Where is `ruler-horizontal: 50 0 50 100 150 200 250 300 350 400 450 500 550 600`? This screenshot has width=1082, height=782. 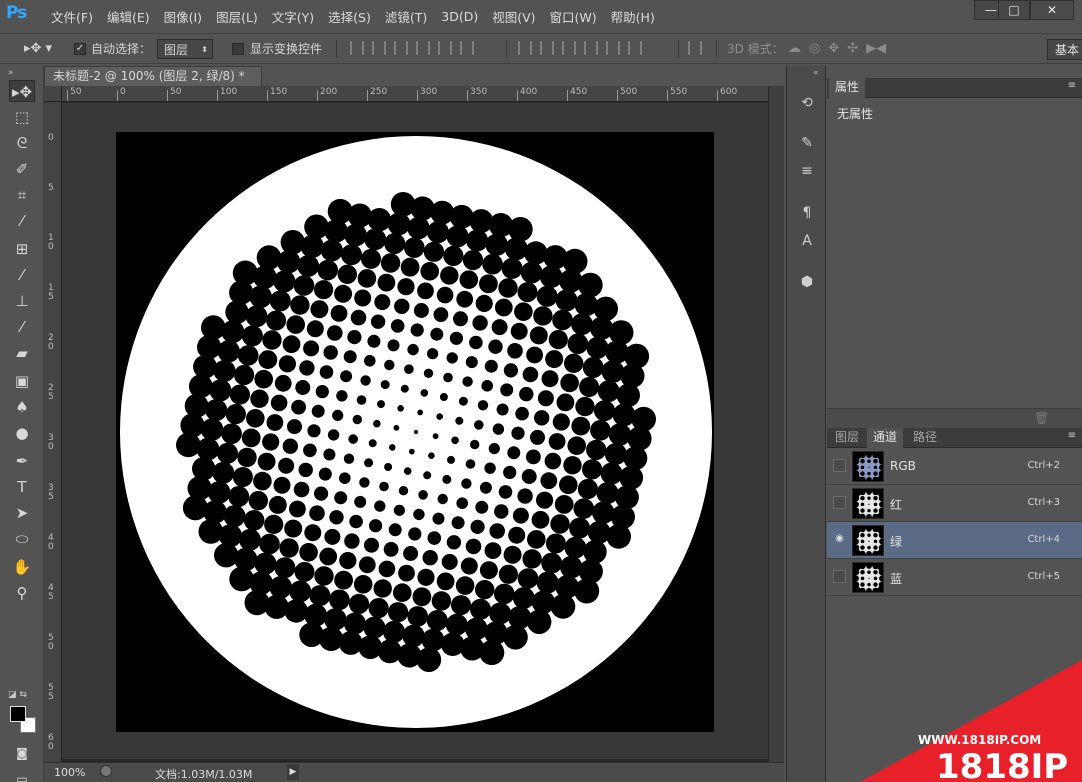 ruler-horizontal: 50 0 50 100 150 200 250 300 350 400 450 500 550 600 is located at coordinates (415, 94).